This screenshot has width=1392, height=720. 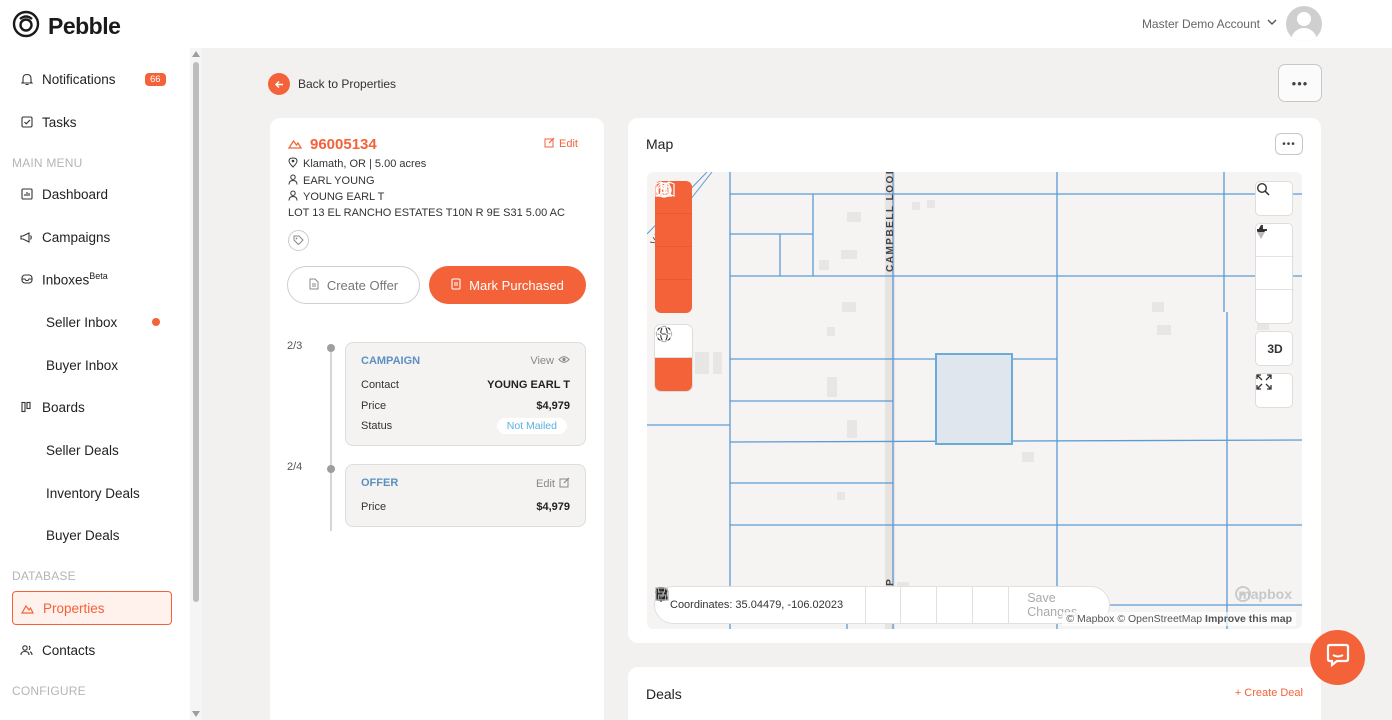 What do you see at coordinates (92, 322) in the screenshot?
I see `sidebar-item-seller-inbox: Seller Inbox` at bounding box center [92, 322].